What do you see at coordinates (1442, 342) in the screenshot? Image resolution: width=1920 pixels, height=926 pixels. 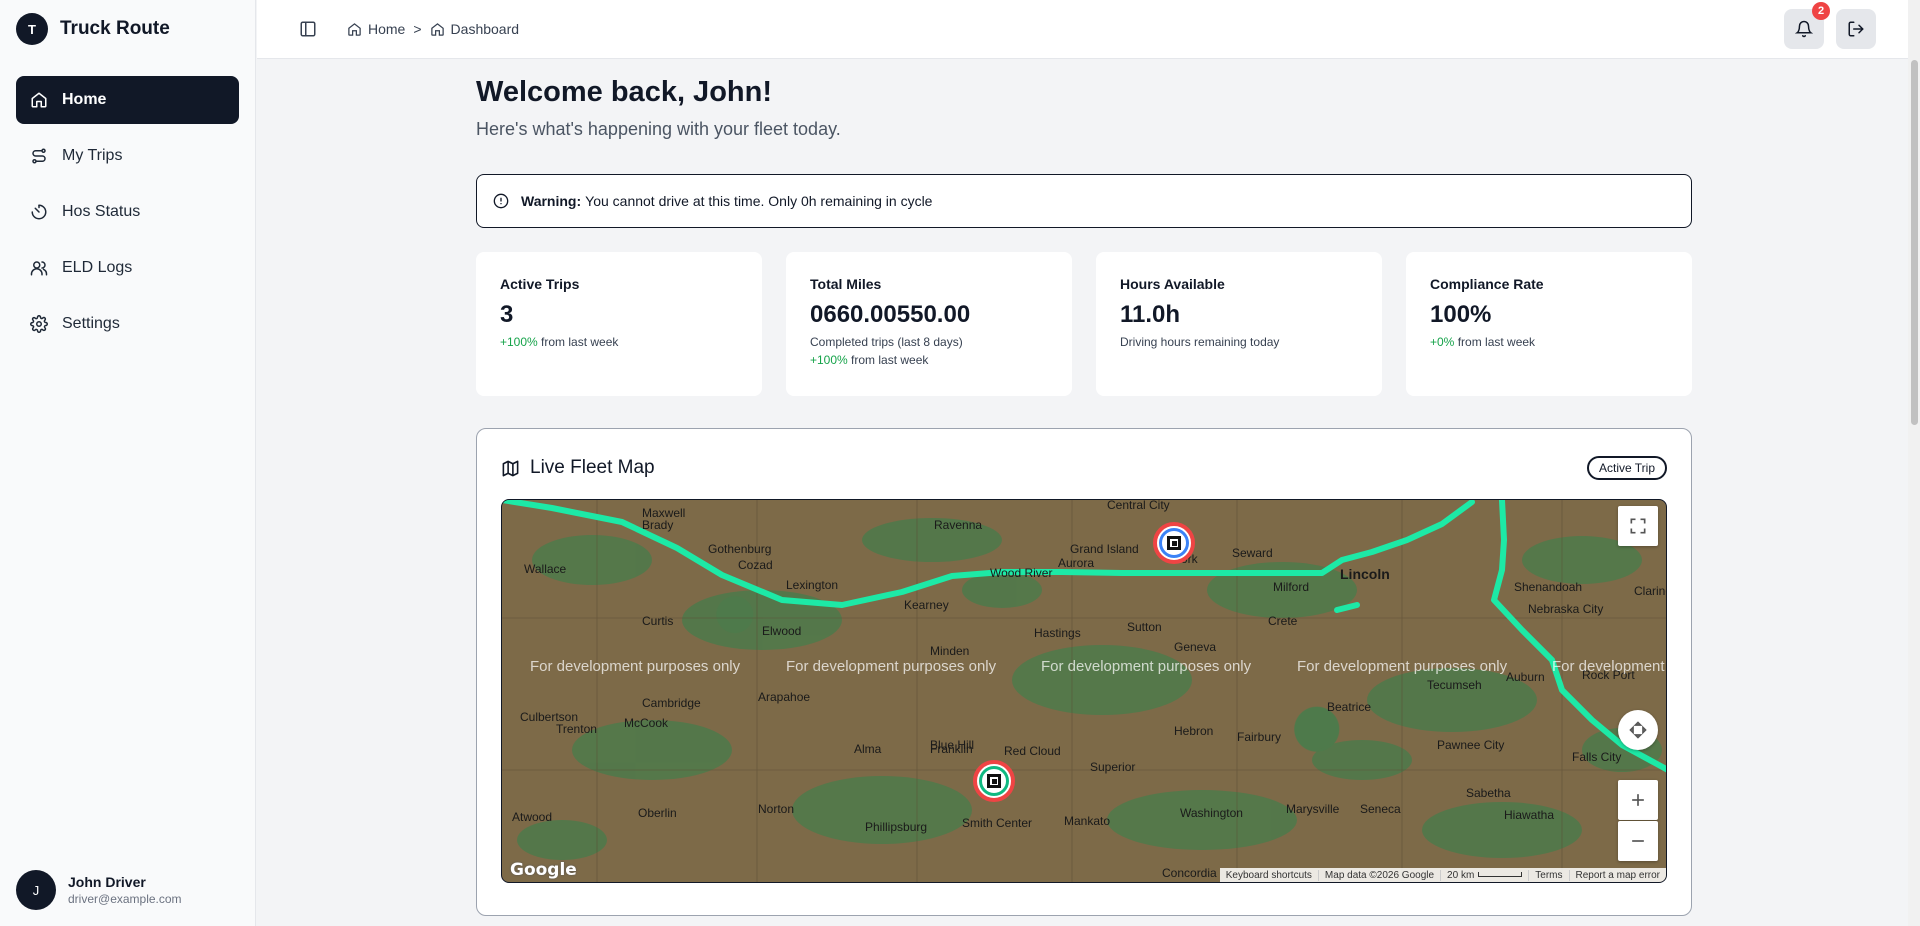 I see `stat-change-value: +0%` at bounding box center [1442, 342].